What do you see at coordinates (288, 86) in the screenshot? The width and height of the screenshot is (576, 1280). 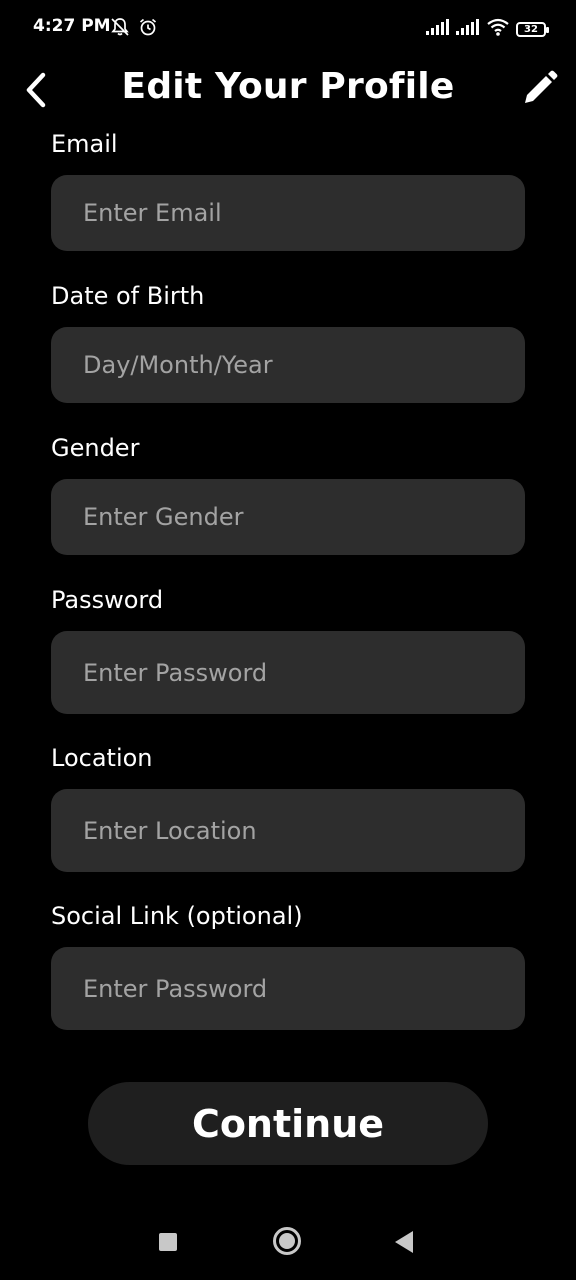 I see `page-title: Edit Your Profile` at bounding box center [288, 86].